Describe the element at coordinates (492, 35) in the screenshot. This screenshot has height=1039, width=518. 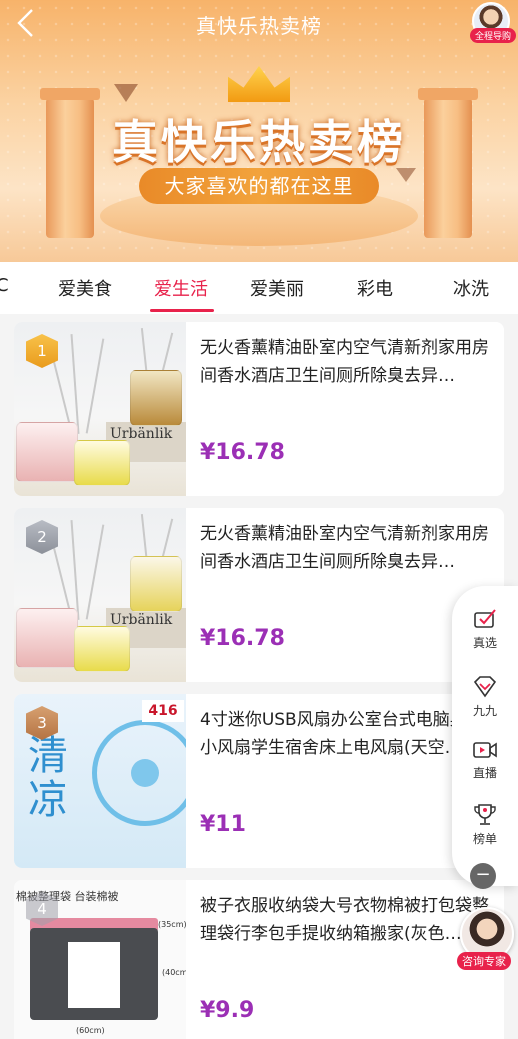
I see `guide-label: 全程导购` at that location.